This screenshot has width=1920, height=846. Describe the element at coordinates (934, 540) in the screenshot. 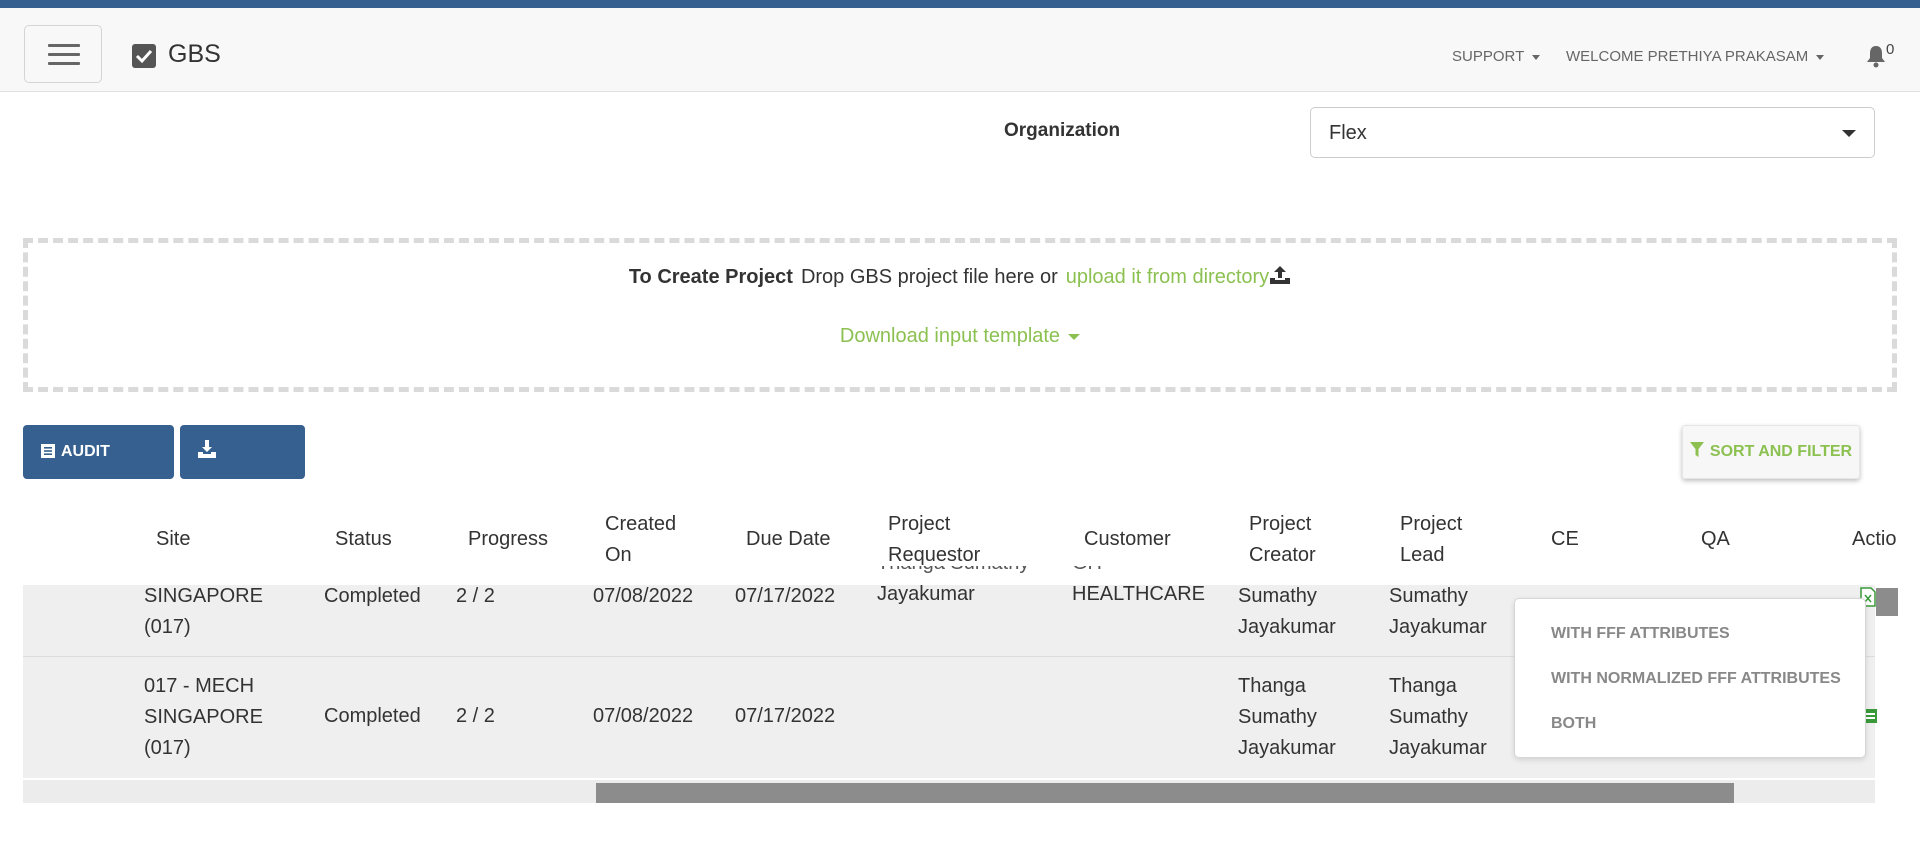

I see `column-header-project-requestor: Project Requestor` at that location.